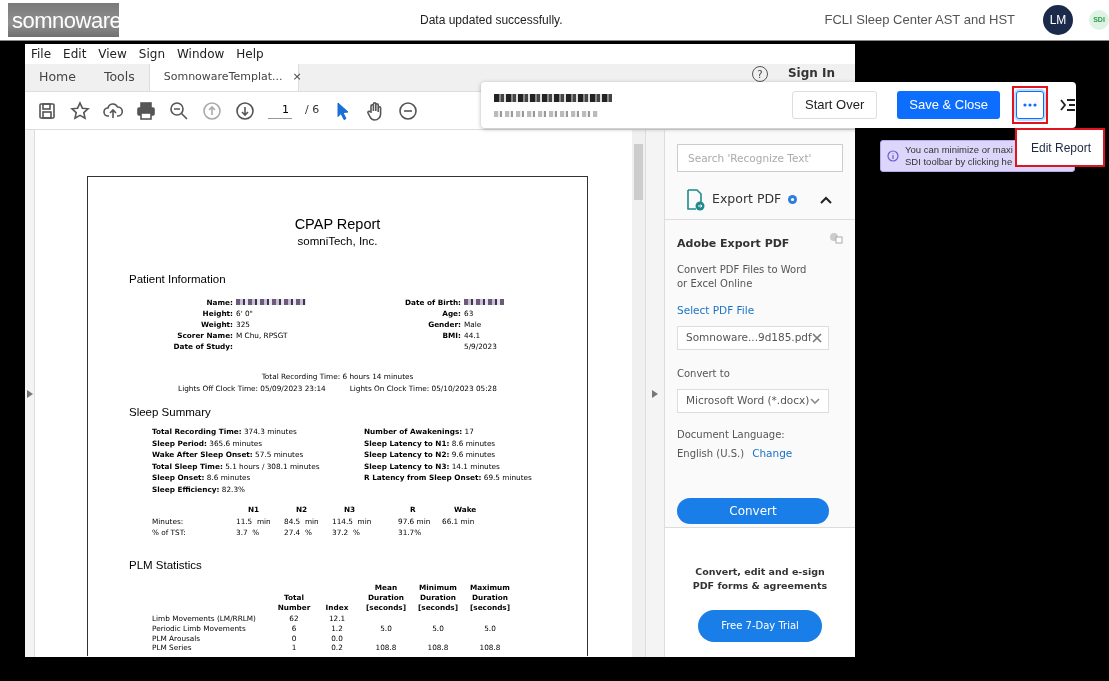  I want to click on scrollbar-thumb, so click(638, 172).